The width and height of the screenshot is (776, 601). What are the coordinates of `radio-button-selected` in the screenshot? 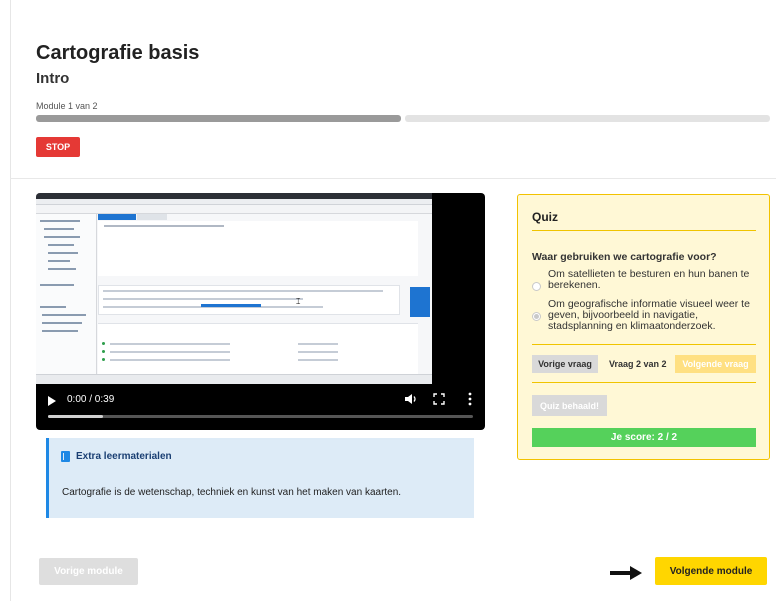 It's located at (536, 316).